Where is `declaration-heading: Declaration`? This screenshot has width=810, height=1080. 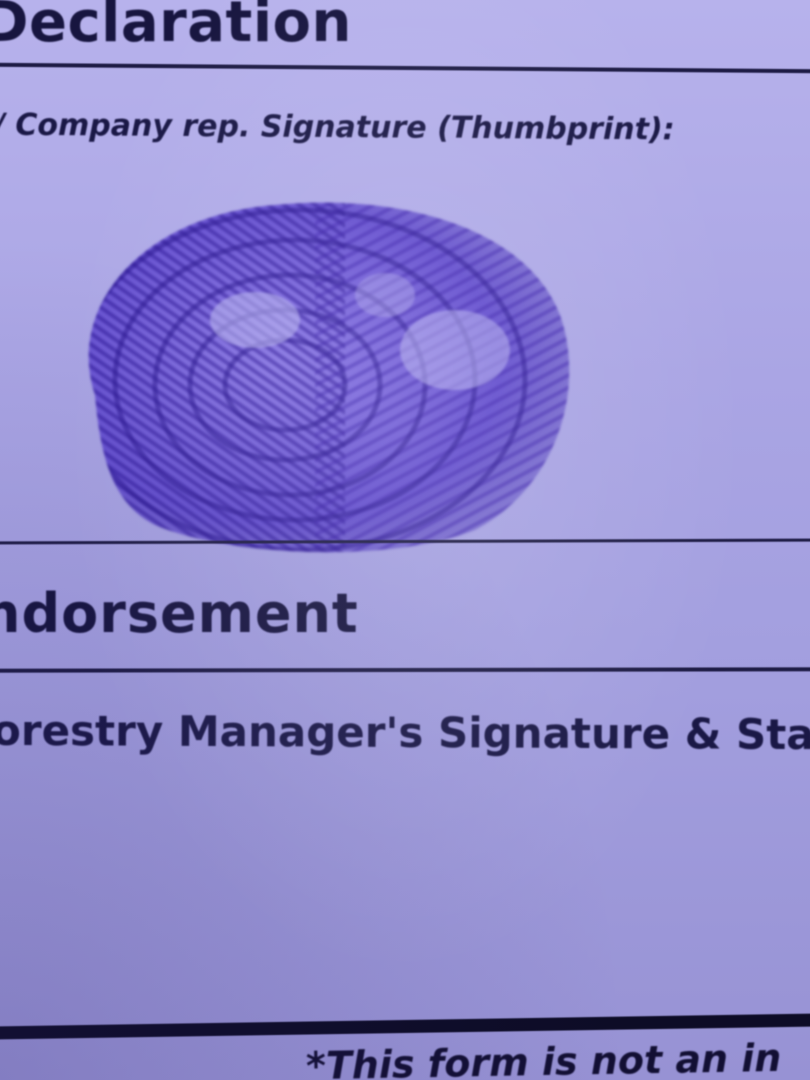 declaration-heading: Declaration is located at coordinates (176, 27).